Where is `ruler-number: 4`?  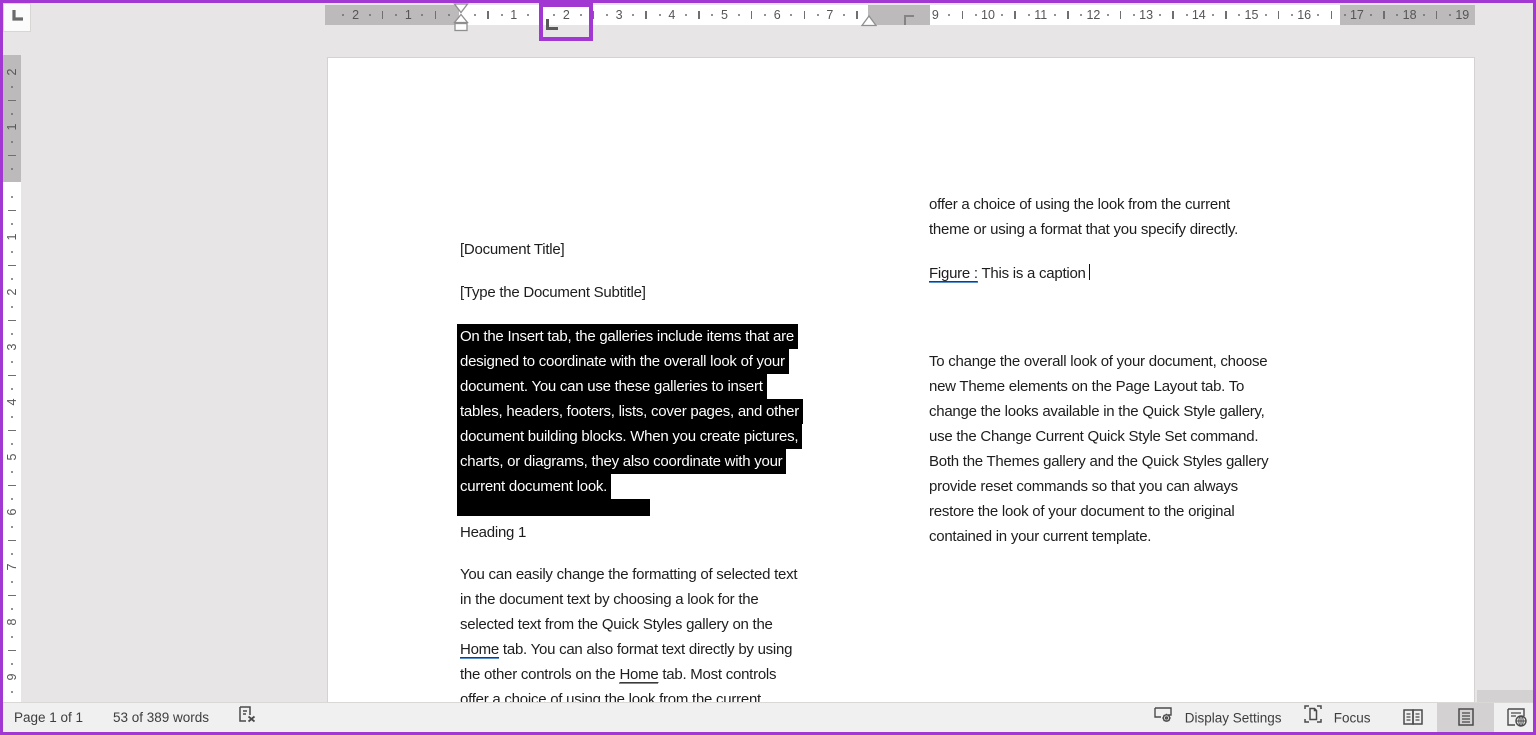 ruler-number: 4 is located at coordinates (12, 402).